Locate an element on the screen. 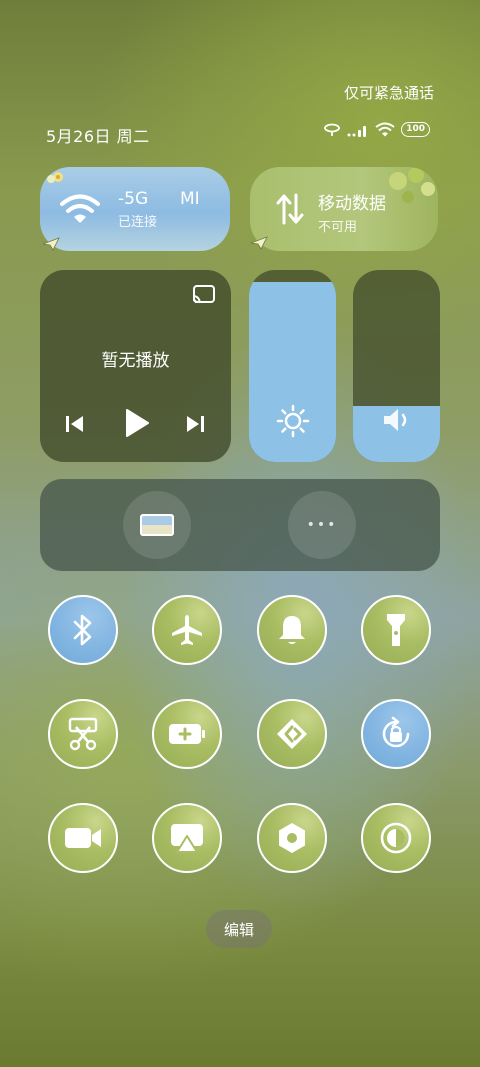  data-arrows-icon is located at coordinates (290, 209).